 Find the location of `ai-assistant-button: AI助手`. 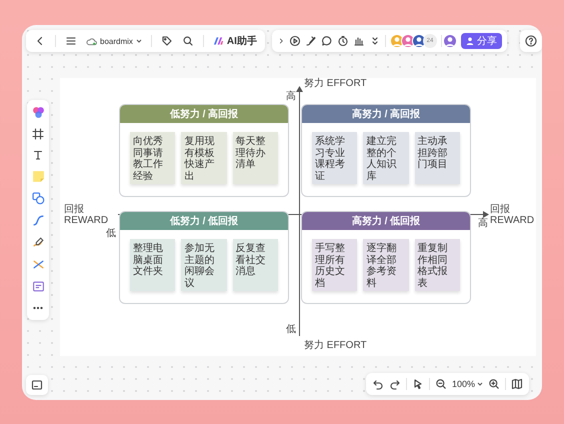

ai-assistant-button: AI助手 is located at coordinates (234, 41).